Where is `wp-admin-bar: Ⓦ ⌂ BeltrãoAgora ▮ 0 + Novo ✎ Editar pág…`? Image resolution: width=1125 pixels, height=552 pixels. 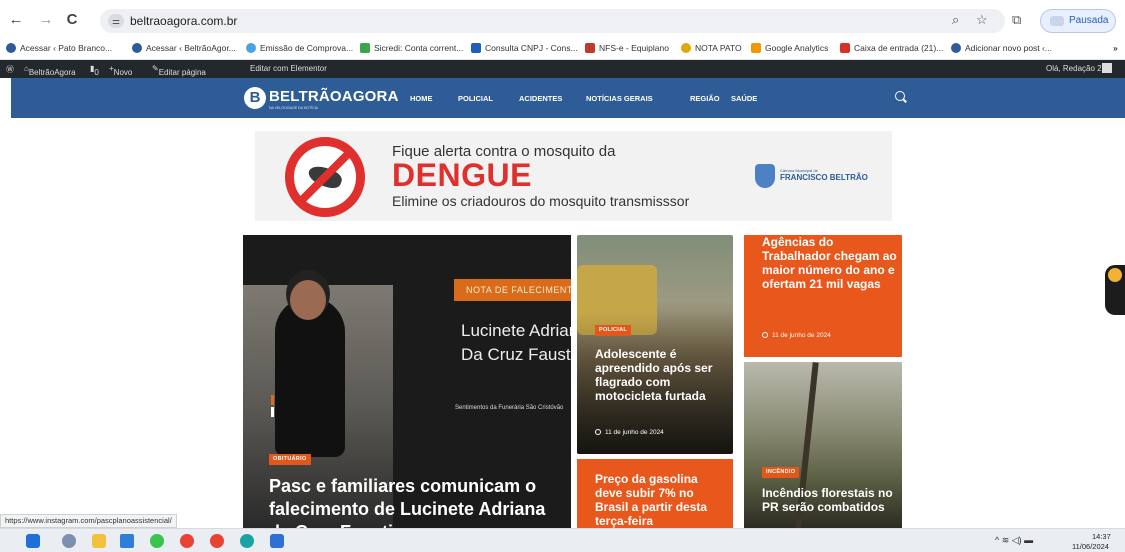
wp-admin-bar: Ⓦ ⌂ BeltrãoAgora ▮ 0 + Novo ✎ Editar pág… is located at coordinates (562, 69).